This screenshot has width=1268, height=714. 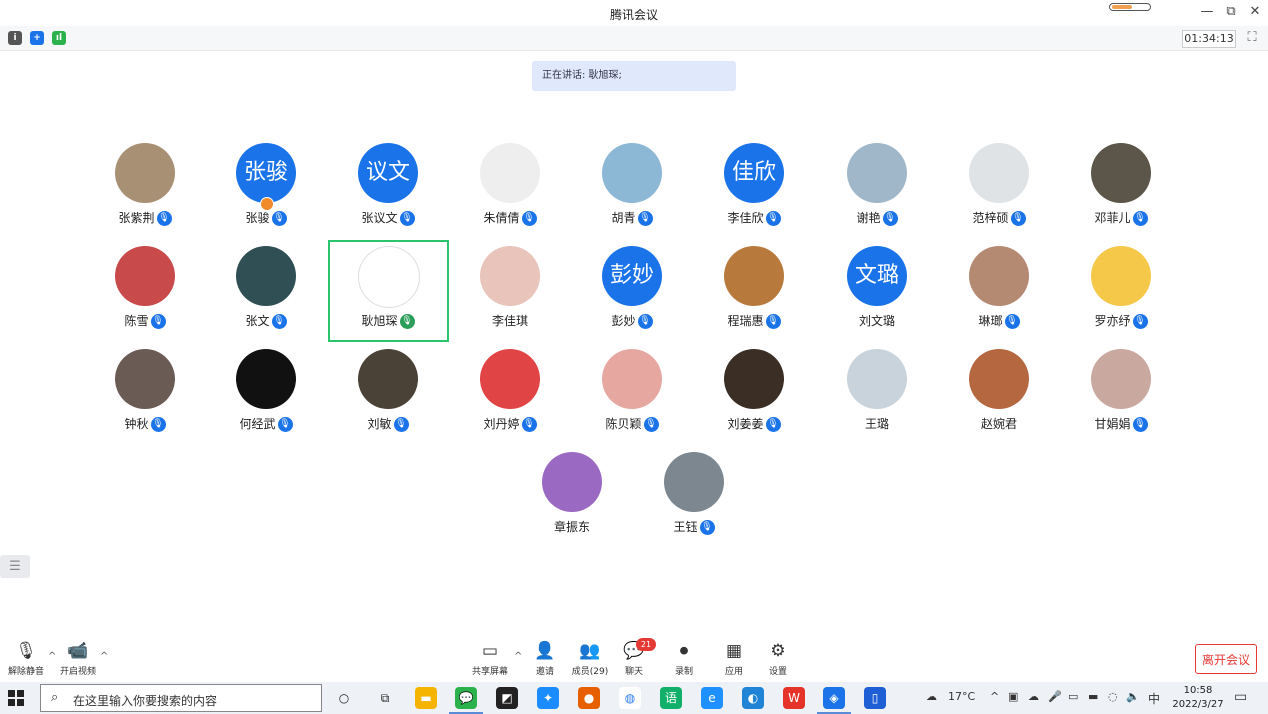 I want to click on participant-tile: 李佳琪, so click(x=510, y=296).